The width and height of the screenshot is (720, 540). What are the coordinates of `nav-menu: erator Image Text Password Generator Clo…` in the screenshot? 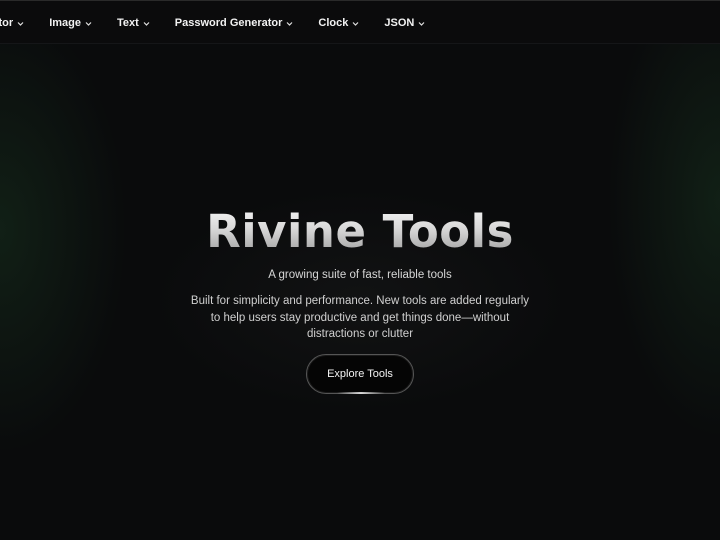 It's located at (212, 23).